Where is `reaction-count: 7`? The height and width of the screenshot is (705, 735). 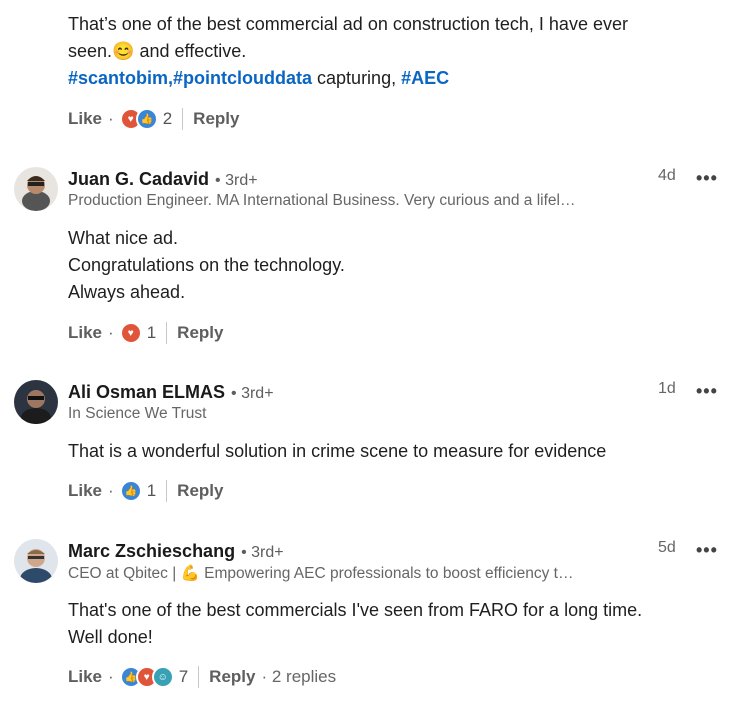 reaction-count: 7 is located at coordinates (183, 677).